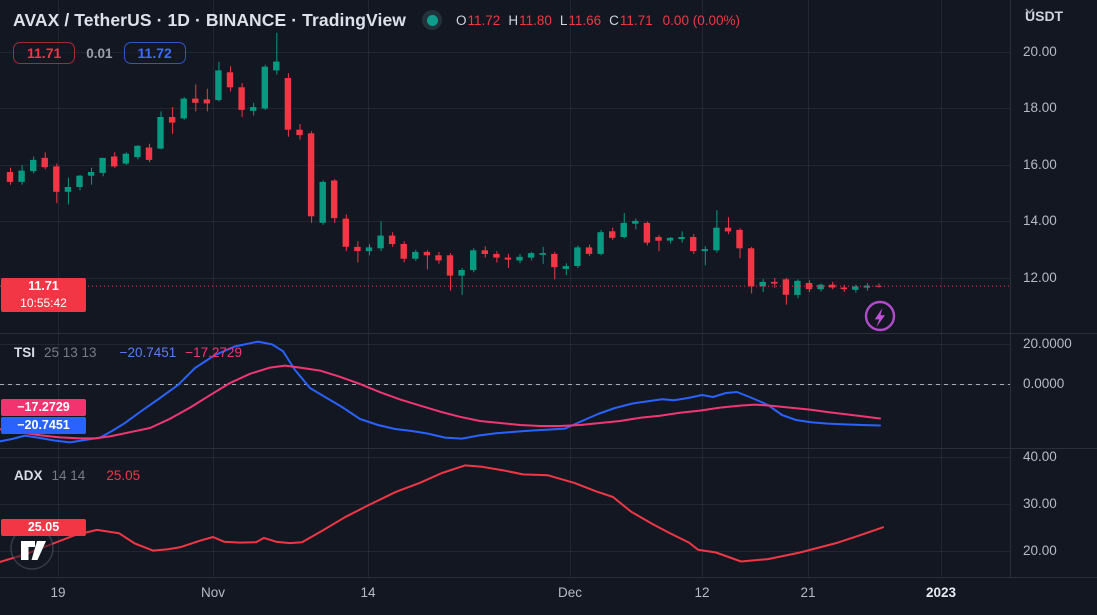 The width and height of the screenshot is (1097, 615). Describe the element at coordinates (43, 425) in the screenshot. I see `tsi-fast-badge: −20.7451` at that location.